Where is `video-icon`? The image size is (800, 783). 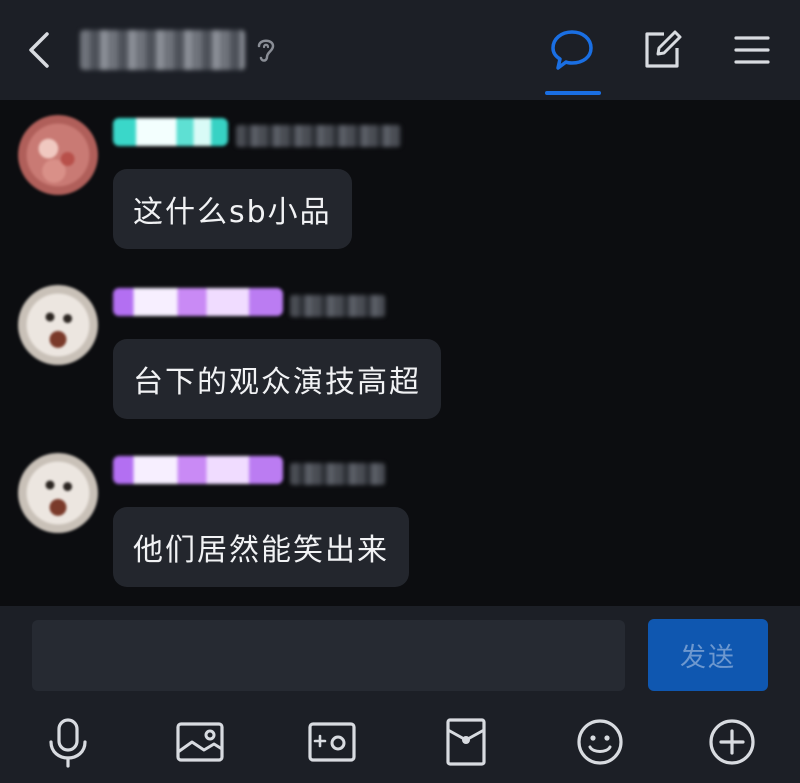
video-icon is located at coordinates (332, 742).